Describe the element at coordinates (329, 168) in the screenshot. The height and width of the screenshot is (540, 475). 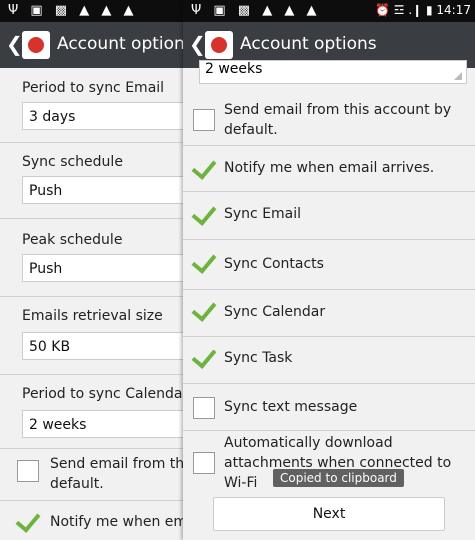
I see `notify-label: Notify me when email arrives.` at that location.